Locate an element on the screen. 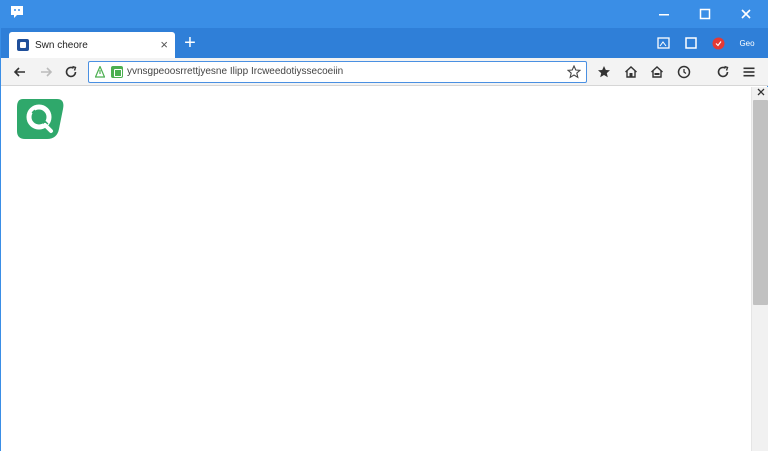 Image resolution: width=768 pixels, height=451 pixels. minimize-icon is located at coordinates (664, 15).